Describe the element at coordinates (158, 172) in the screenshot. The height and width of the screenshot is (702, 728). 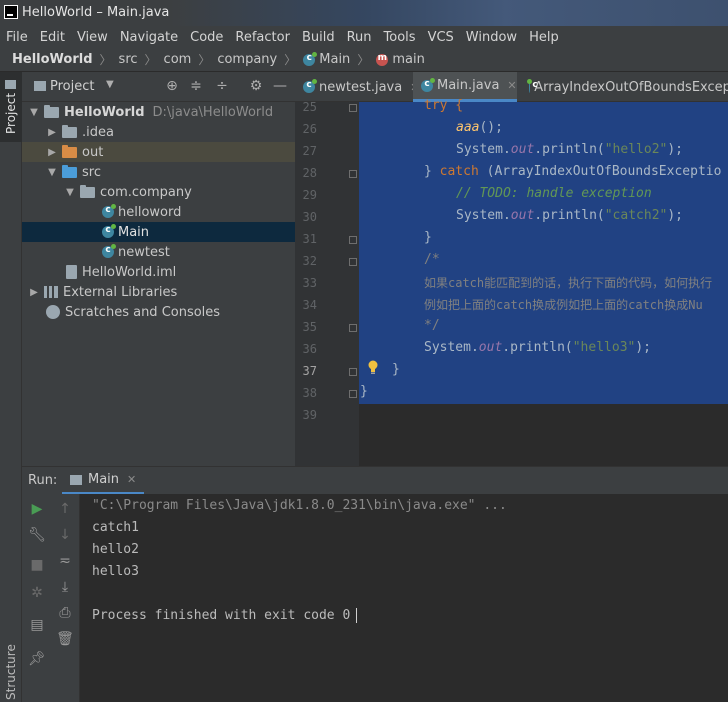
I see `tree-item-src: ▼ src` at that location.